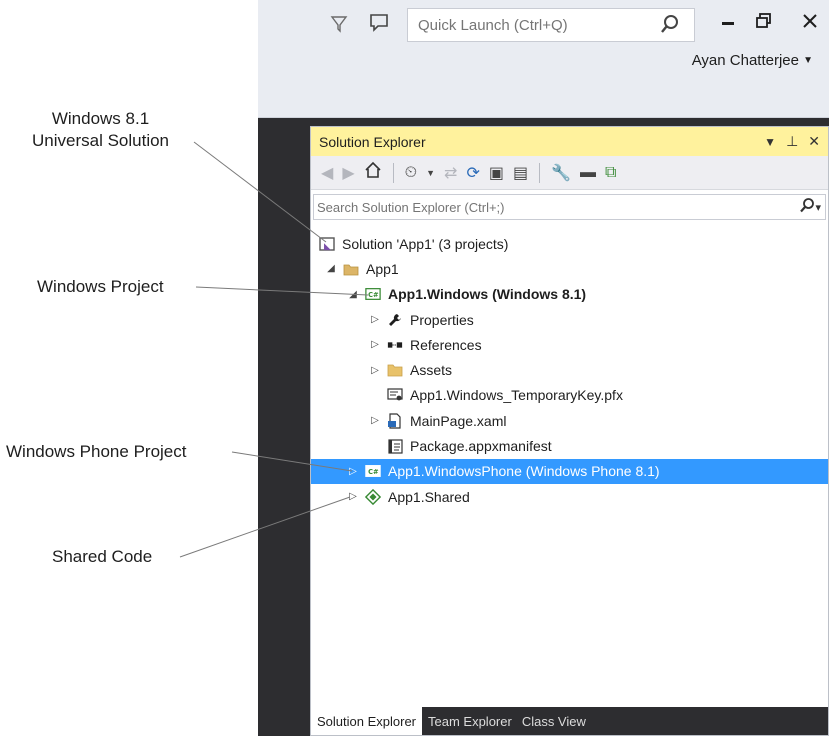 Image resolution: width=829 pixels, height=736 pixels. What do you see at coordinates (411, 173) in the screenshot?
I see `pending-changes-filter-icon: ⏲` at bounding box center [411, 173].